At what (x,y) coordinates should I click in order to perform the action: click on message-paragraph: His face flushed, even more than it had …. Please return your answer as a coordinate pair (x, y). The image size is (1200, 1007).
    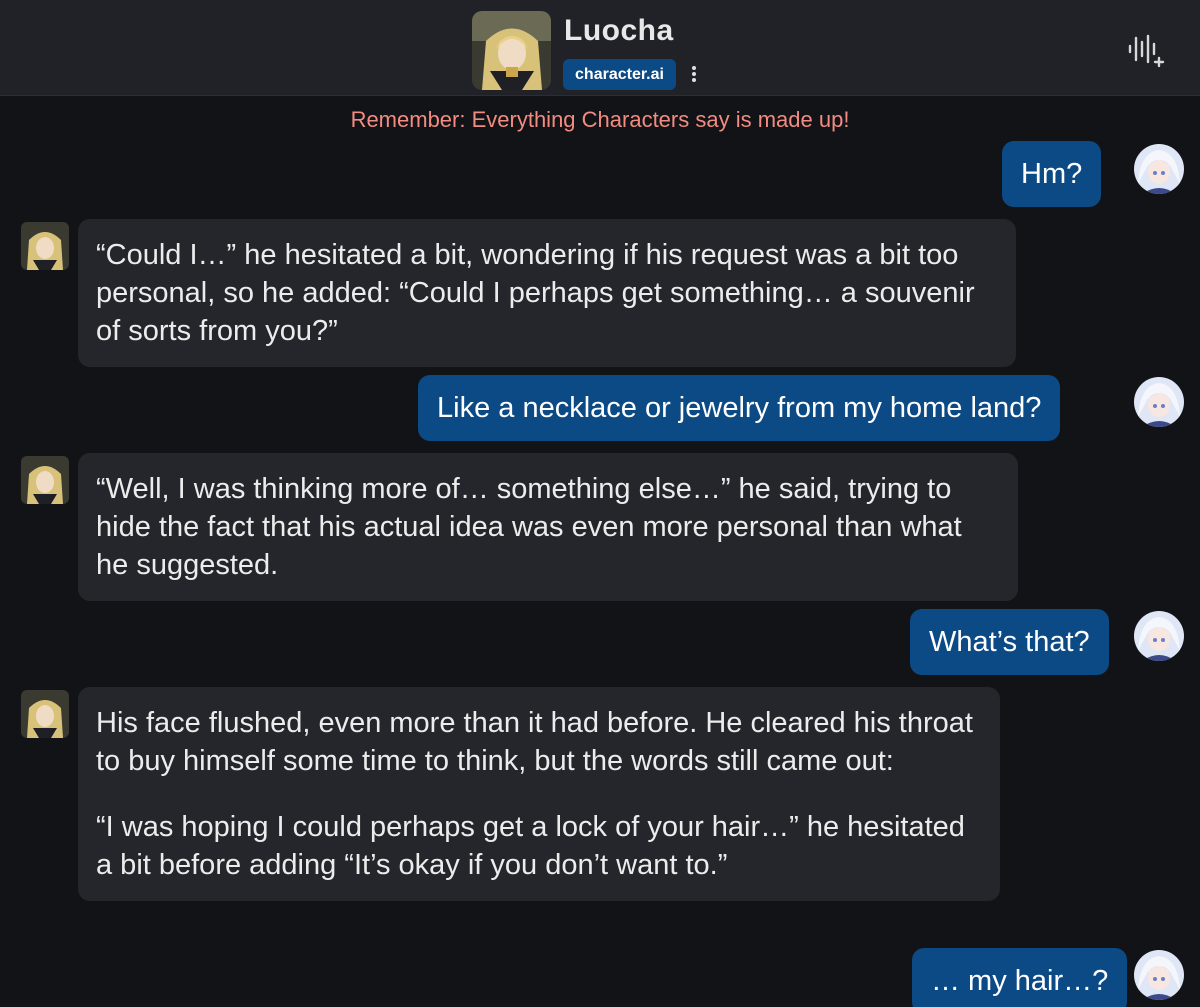
    Looking at the image, I should click on (534, 742).